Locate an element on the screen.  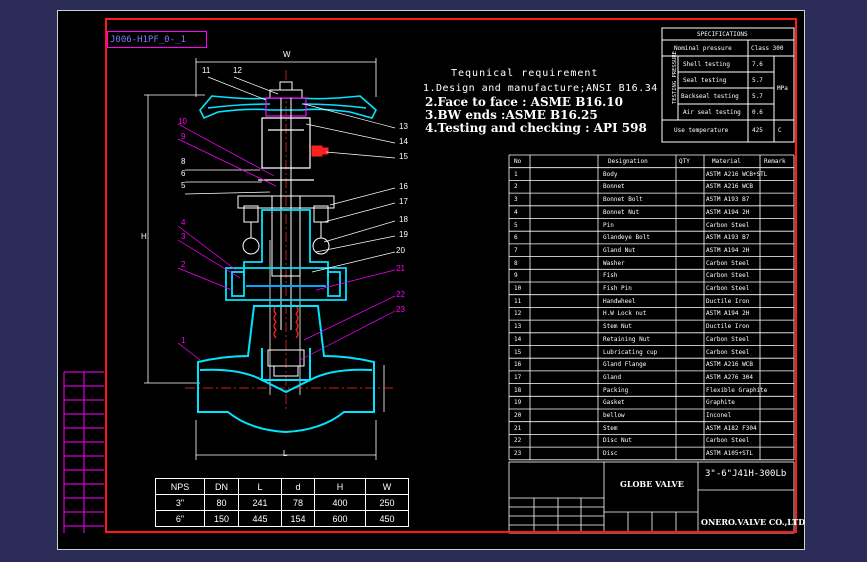
parts-header-remark: Remark is located at coordinates (775, 161).